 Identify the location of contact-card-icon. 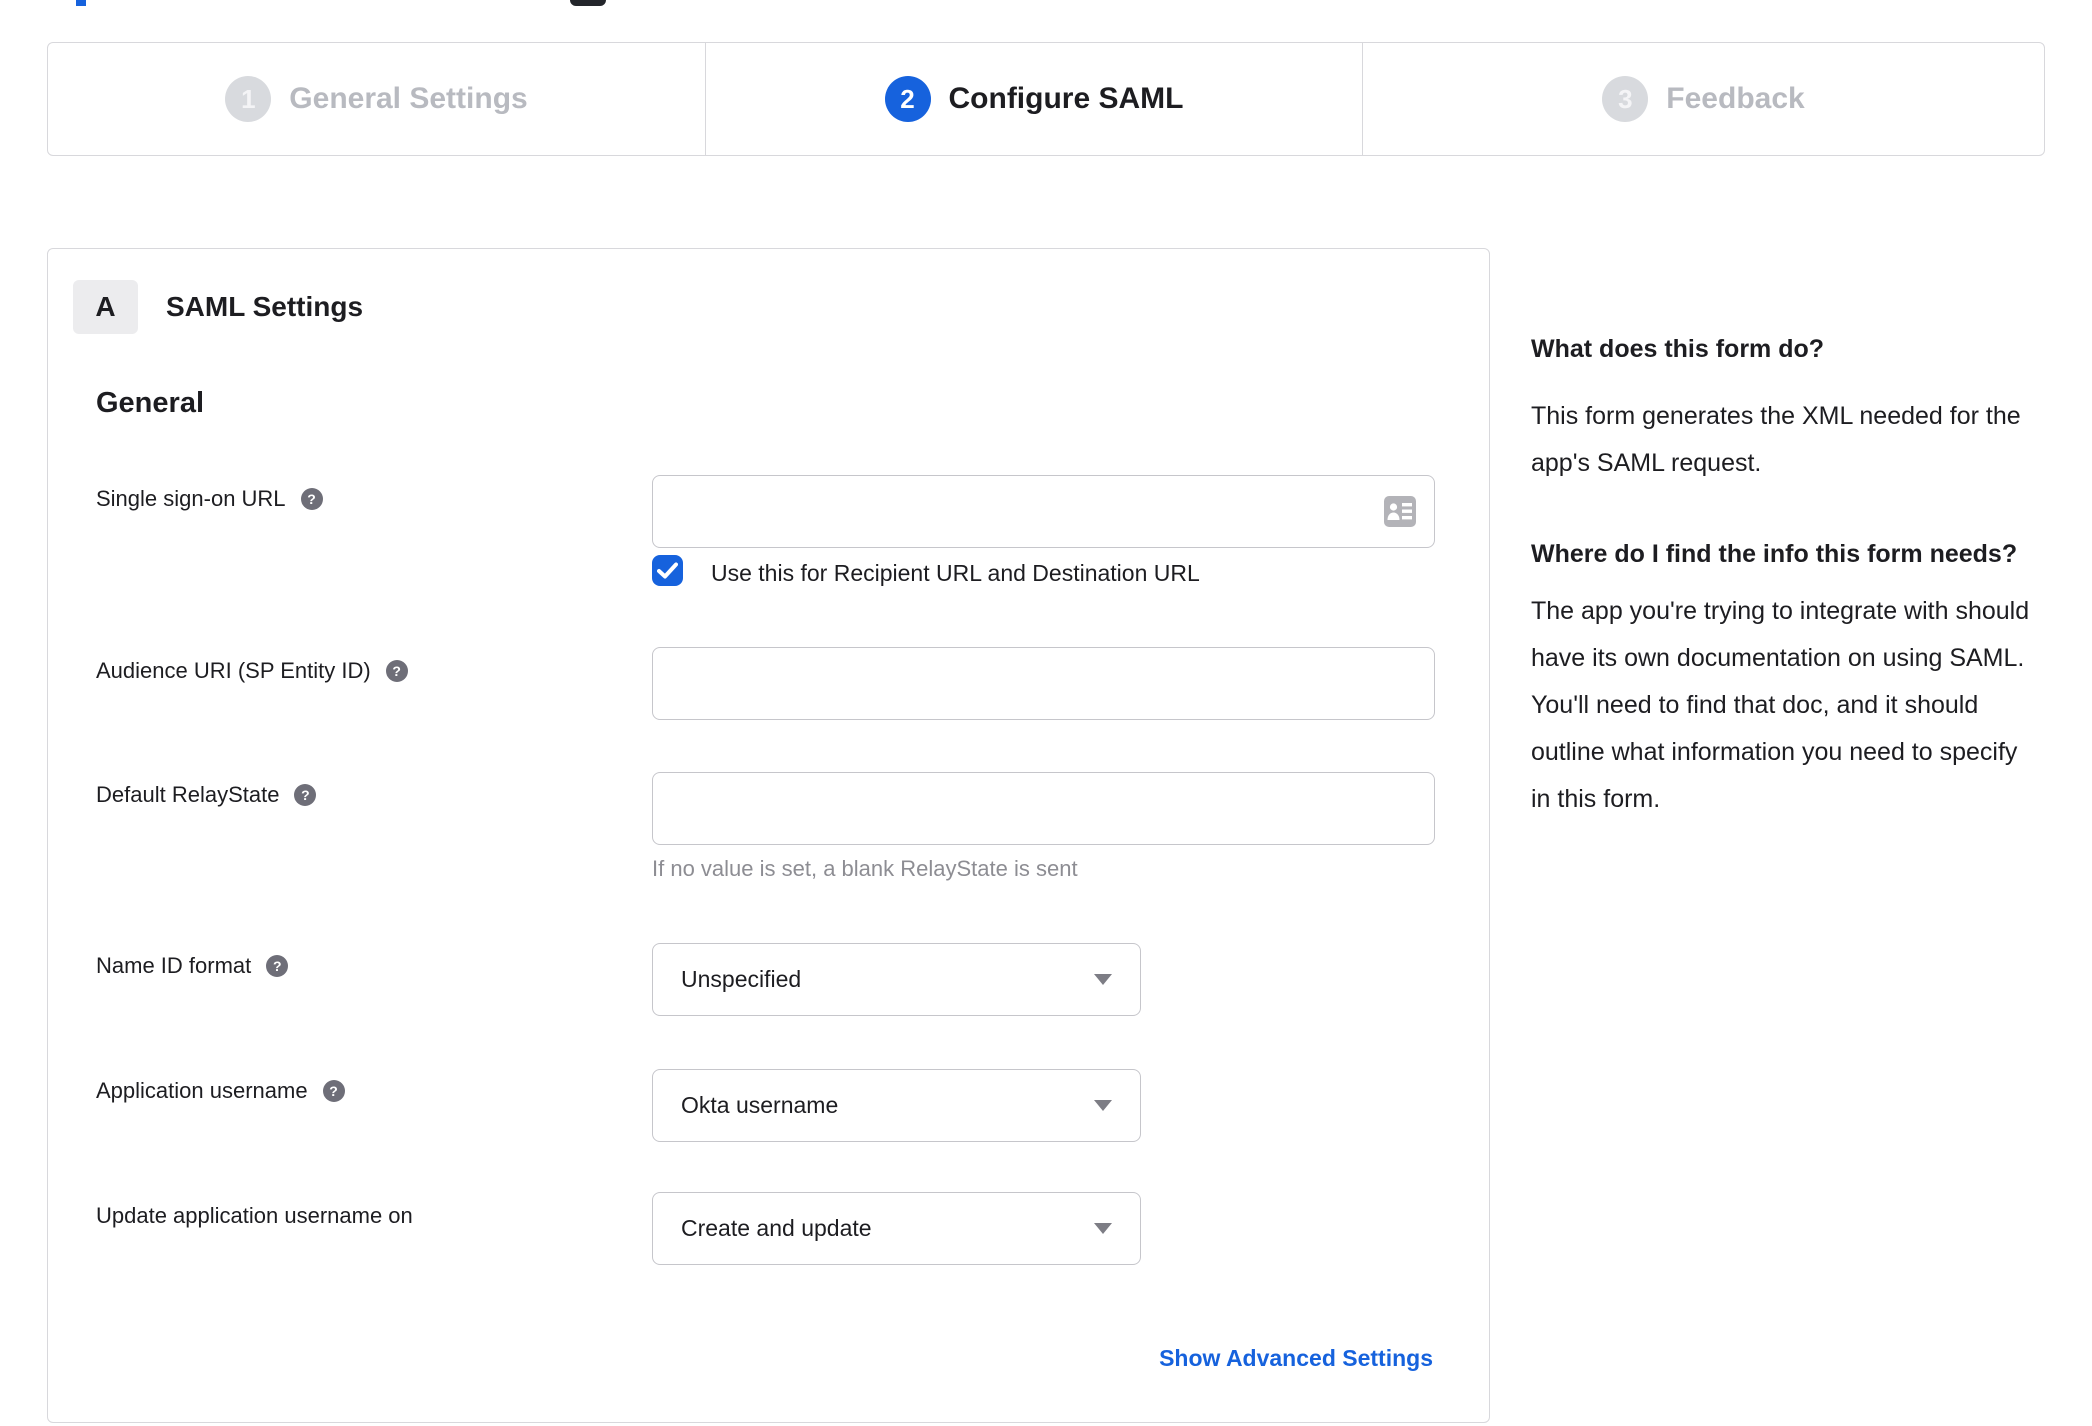
(1400, 511).